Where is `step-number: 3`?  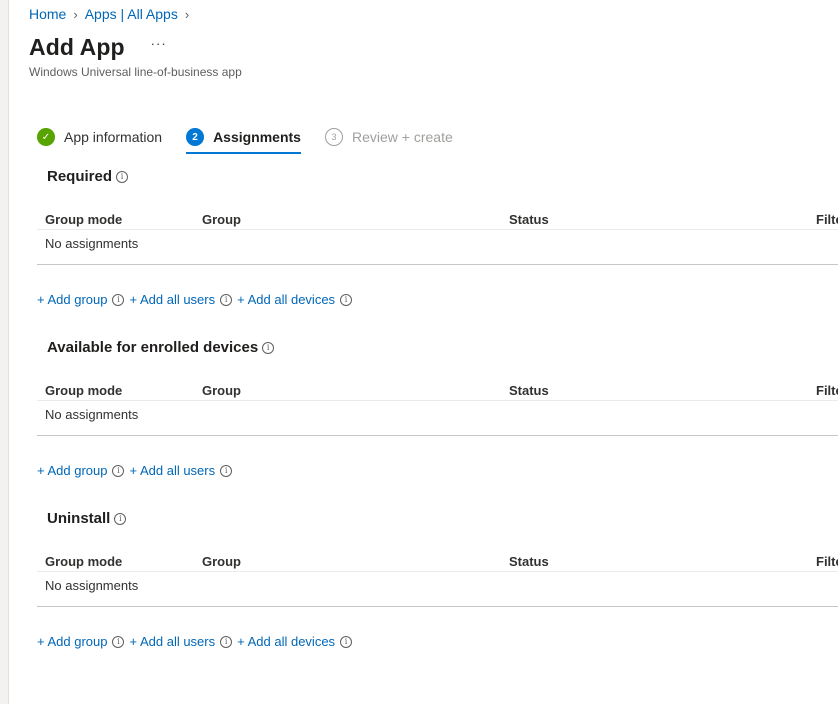
step-number: 3 is located at coordinates (333, 137).